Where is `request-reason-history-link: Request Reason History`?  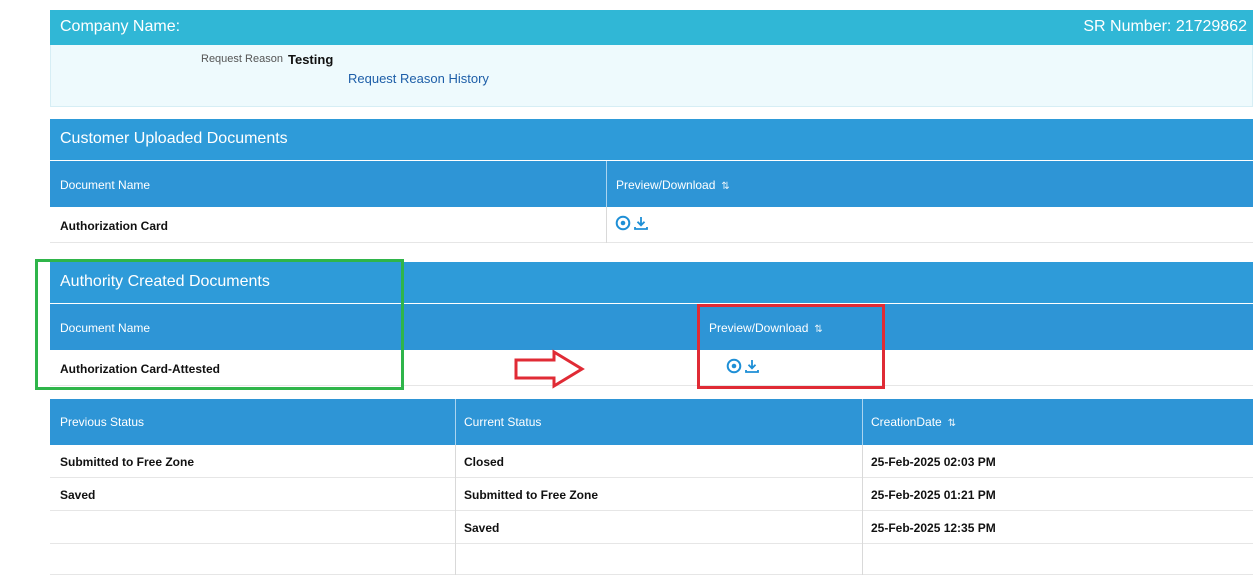
request-reason-history-link: Request Reason History is located at coordinates (418, 78).